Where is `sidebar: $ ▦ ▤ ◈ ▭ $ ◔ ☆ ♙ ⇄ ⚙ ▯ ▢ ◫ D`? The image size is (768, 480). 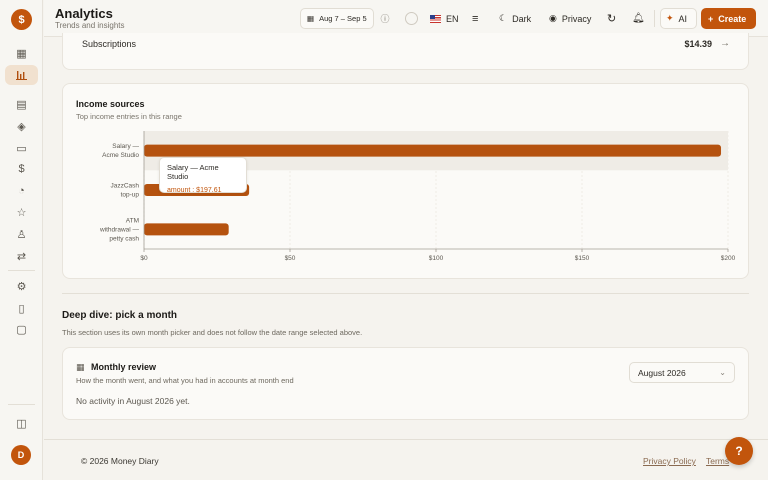 sidebar: $ ▦ ▤ ◈ ▭ $ ◔ ☆ ♙ ⇄ ⚙ ▯ ▢ ◫ D is located at coordinates (21, 240).